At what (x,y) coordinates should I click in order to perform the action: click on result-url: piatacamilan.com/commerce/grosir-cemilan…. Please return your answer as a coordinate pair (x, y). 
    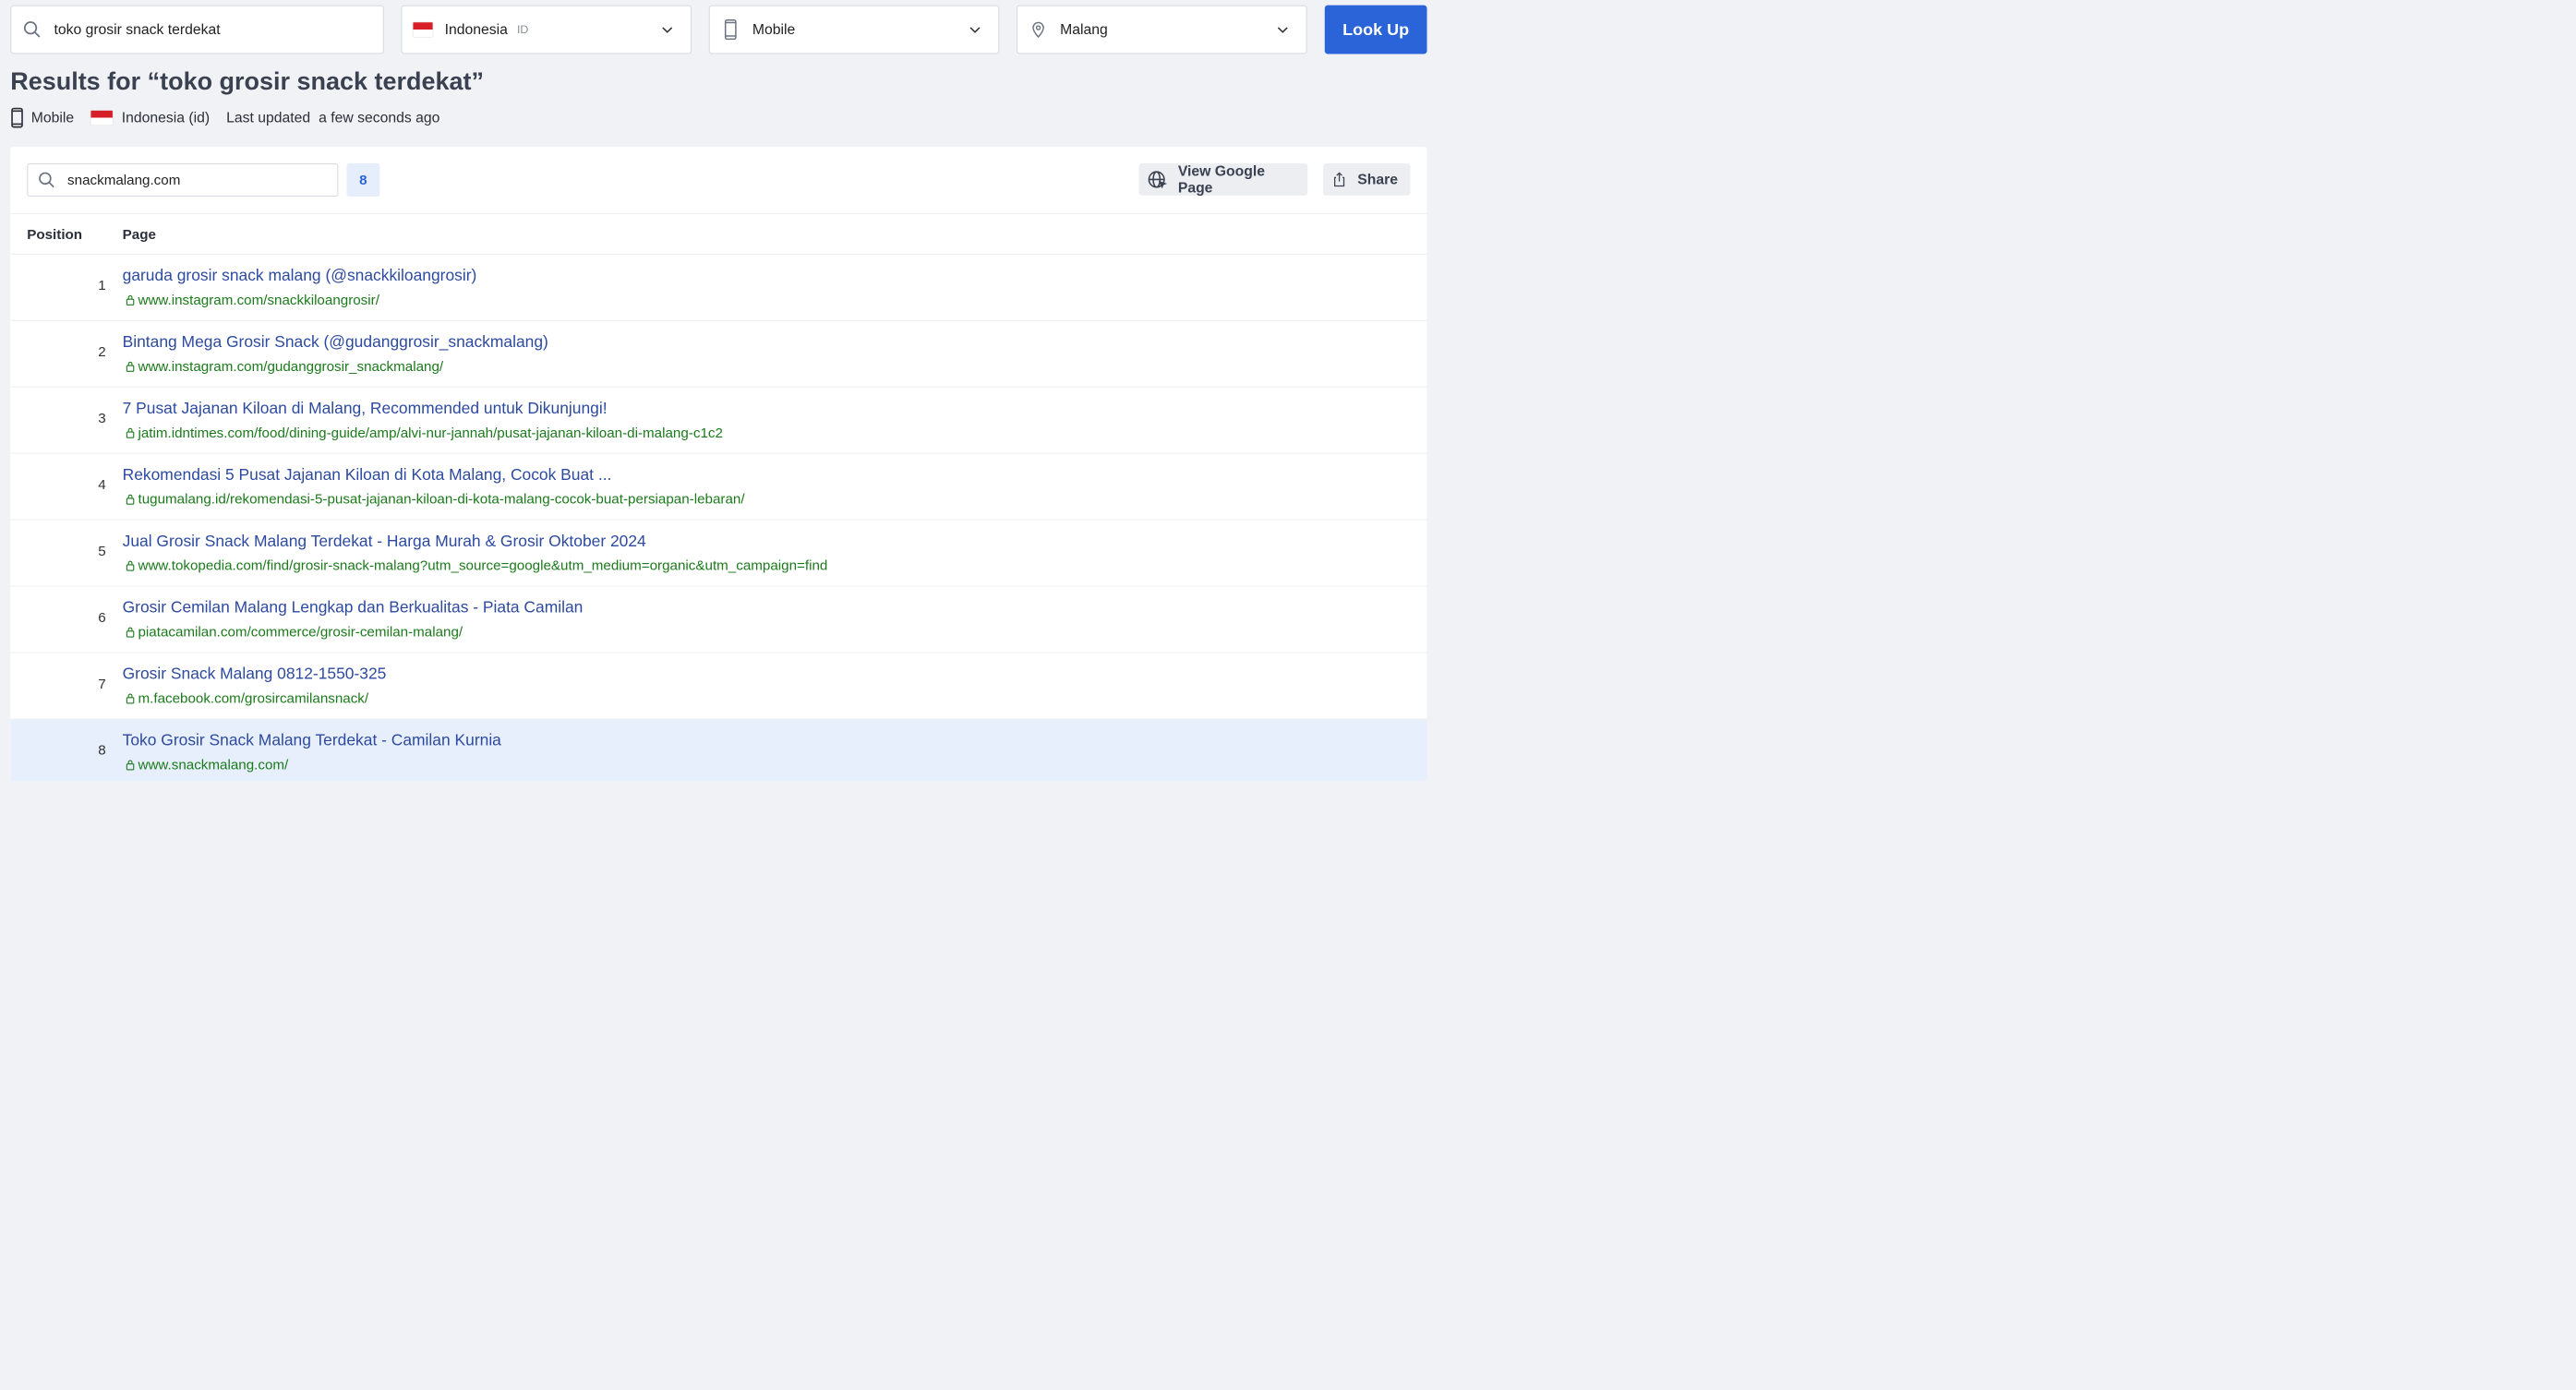
    Looking at the image, I should click on (294, 632).